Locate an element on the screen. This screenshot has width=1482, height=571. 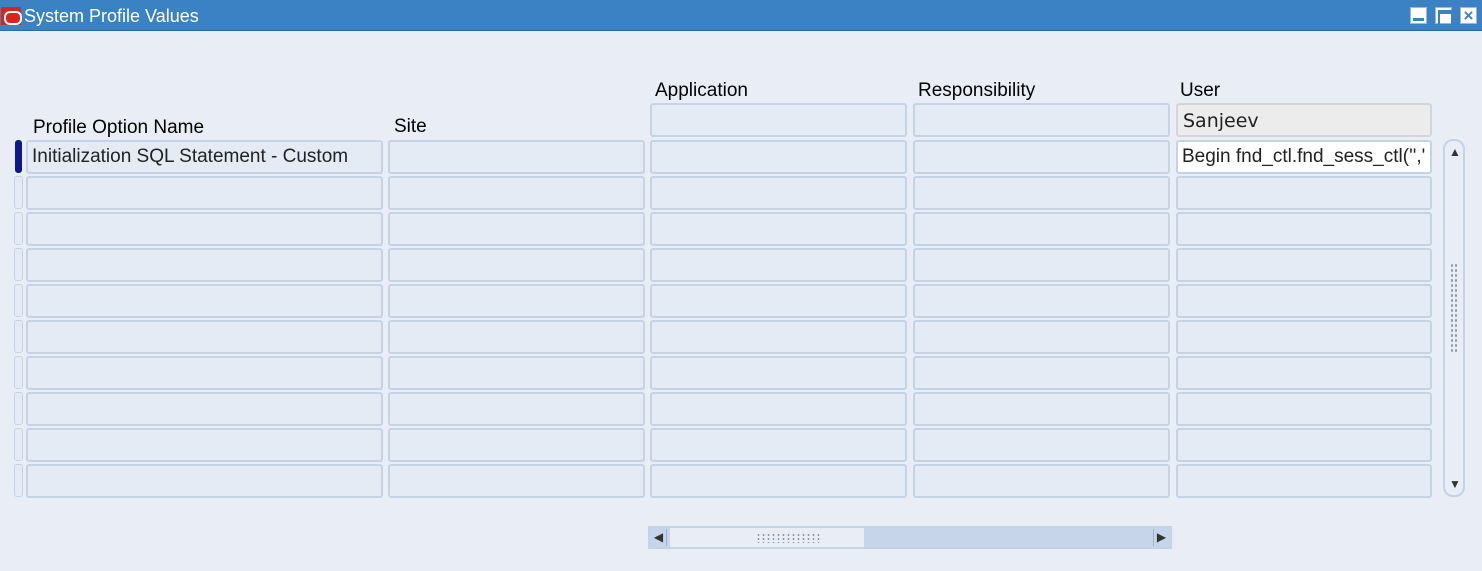
minimize-icon is located at coordinates (1418, 15).